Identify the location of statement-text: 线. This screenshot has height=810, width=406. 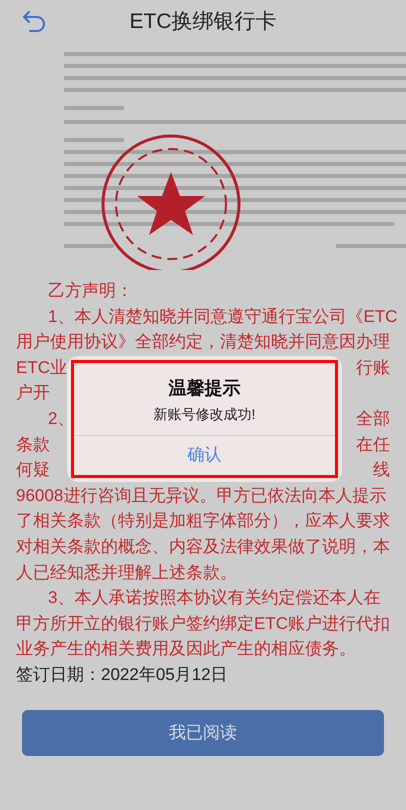
(381, 470).